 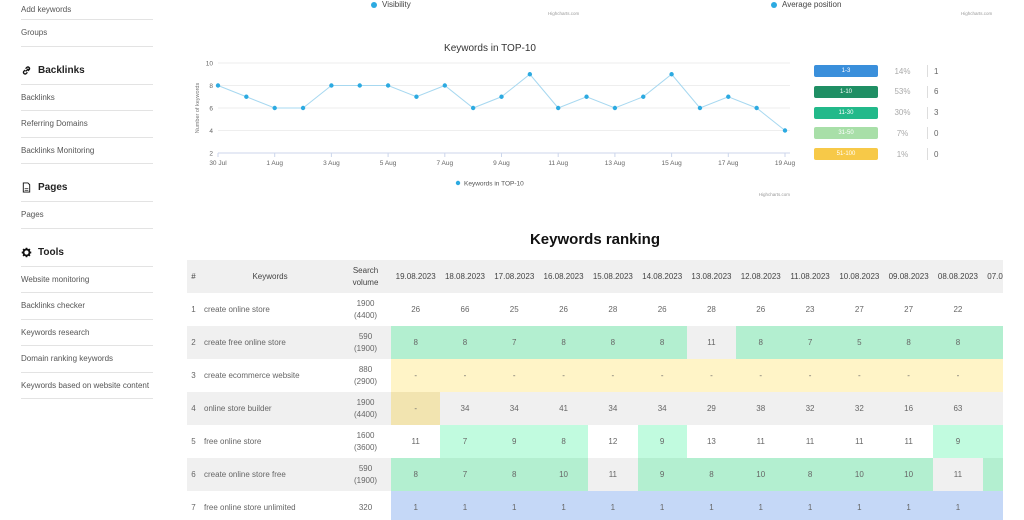 What do you see at coordinates (908, 408) in the screenshot?
I see `position-cell: 16` at bounding box center [908, 408].